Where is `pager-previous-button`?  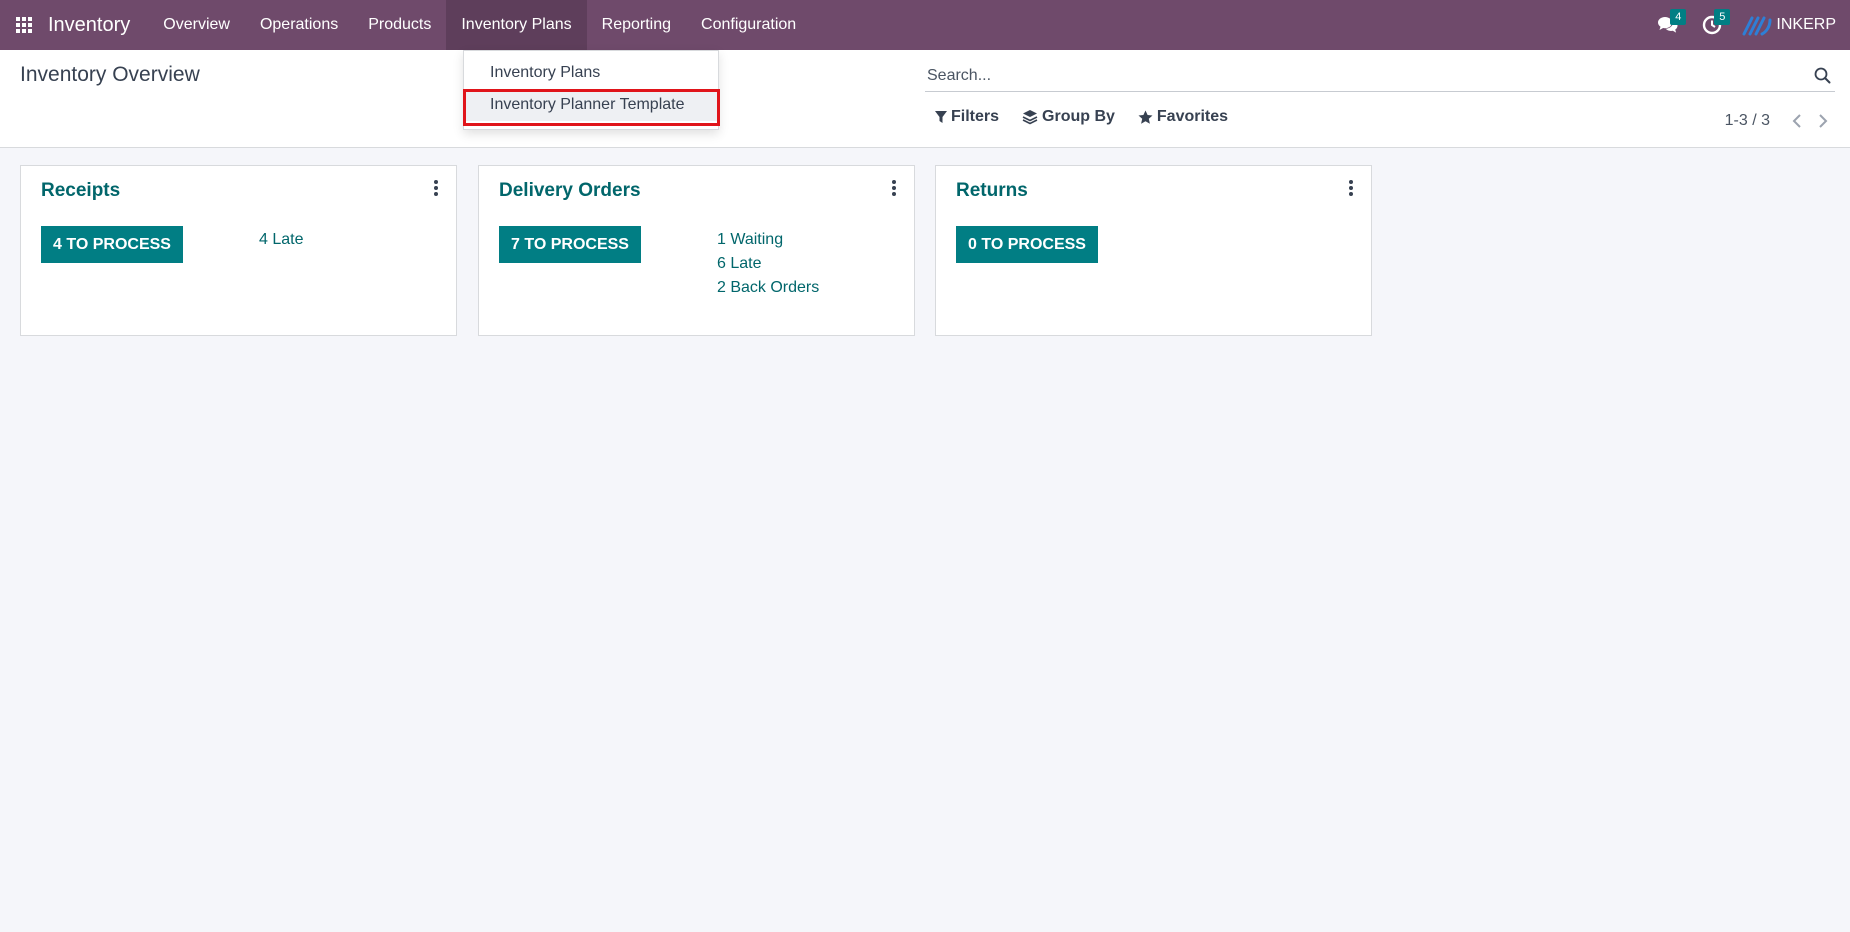 pager-previous-button is located at coordinates (1797, 121).